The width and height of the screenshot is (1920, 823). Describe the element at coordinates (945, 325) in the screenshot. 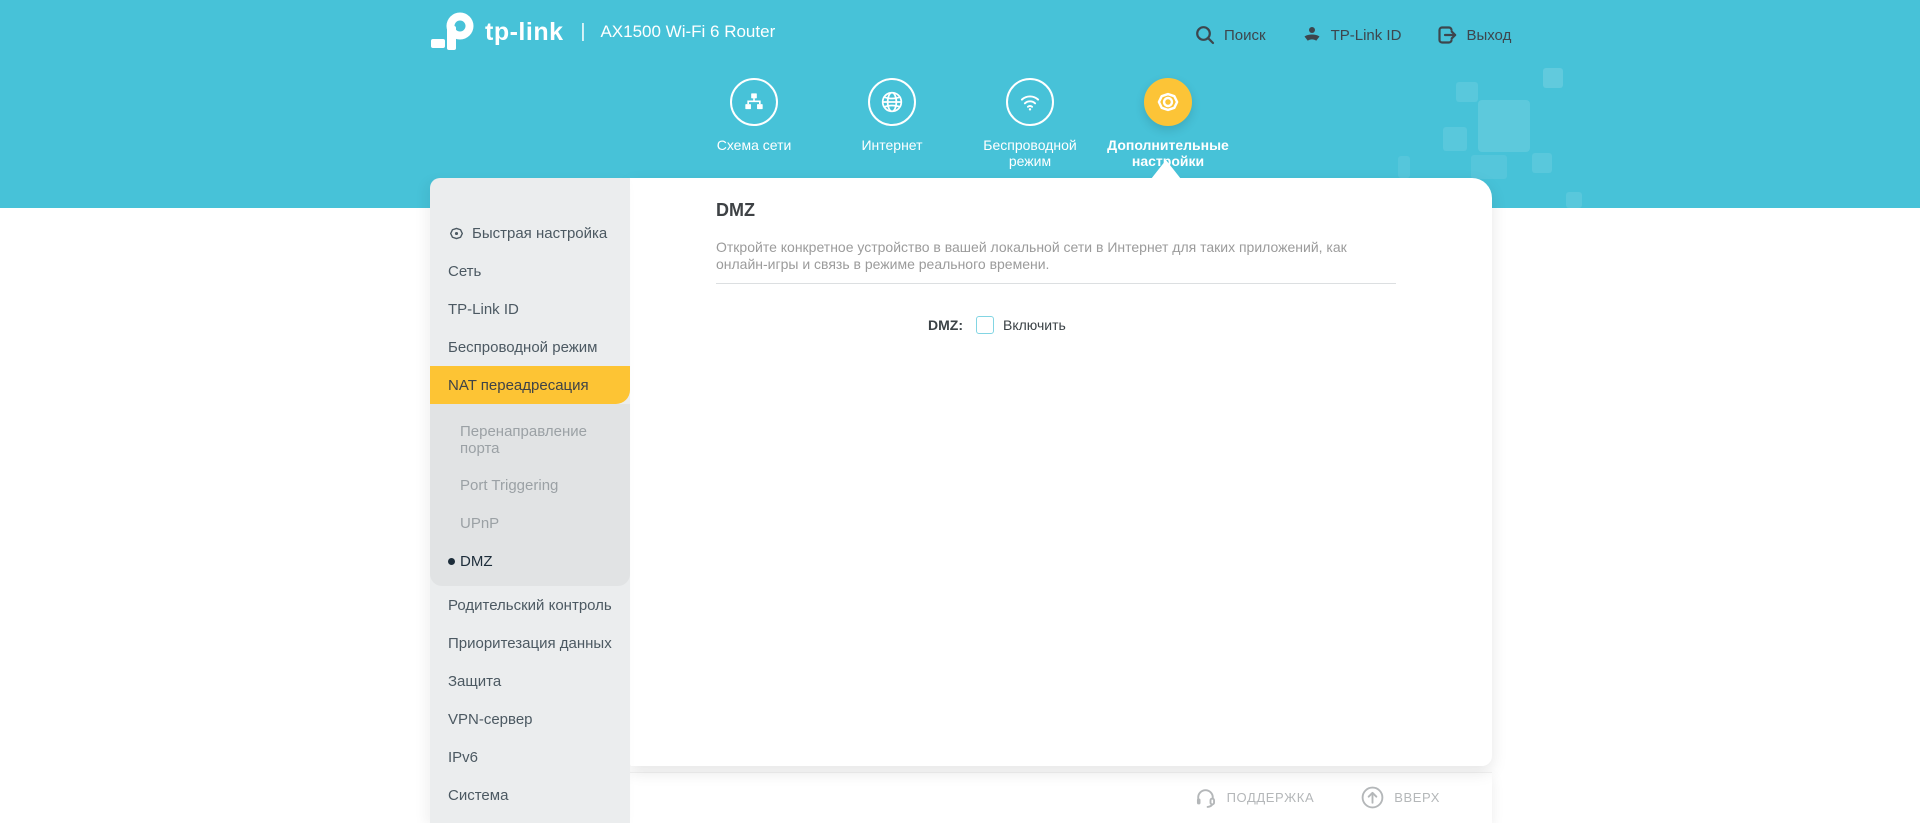

I see `dmz-field-label: DMZ:` at that location.